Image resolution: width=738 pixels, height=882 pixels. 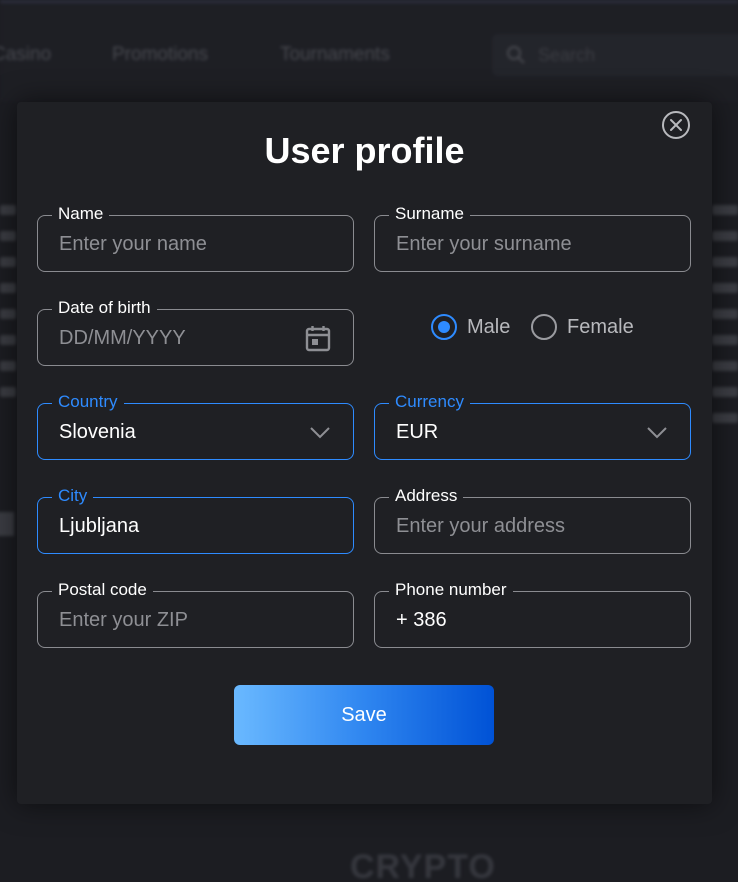 What do you see at coordinates (160, 55) in the screenshot?
I see `nav-item-promotions: Promotions` at bounding box center [160, 55].